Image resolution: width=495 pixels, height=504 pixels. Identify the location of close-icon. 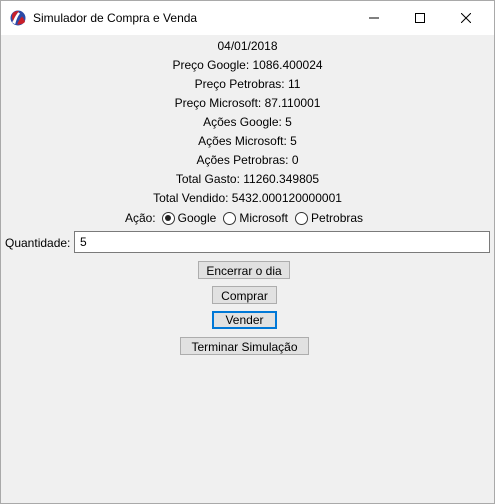
(466, 18).